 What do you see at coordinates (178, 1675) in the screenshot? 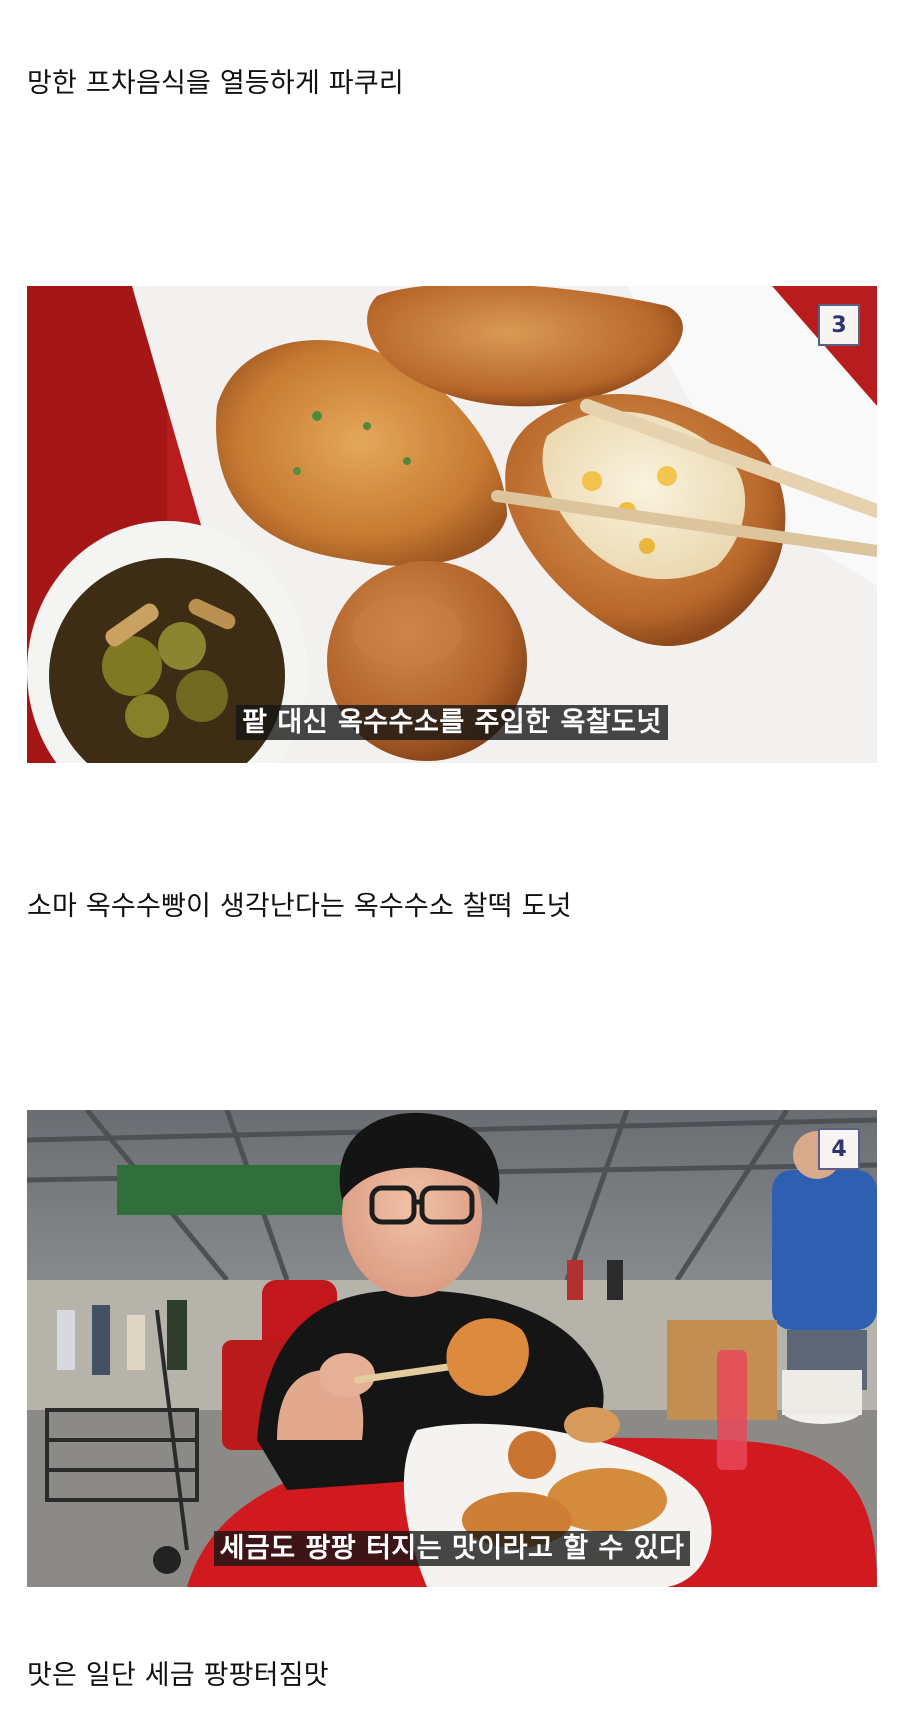
I see `paragraph-taste-verdict: 맛은 일단 세금 팡팡터짐맛` at bounding box center [178, 1675].